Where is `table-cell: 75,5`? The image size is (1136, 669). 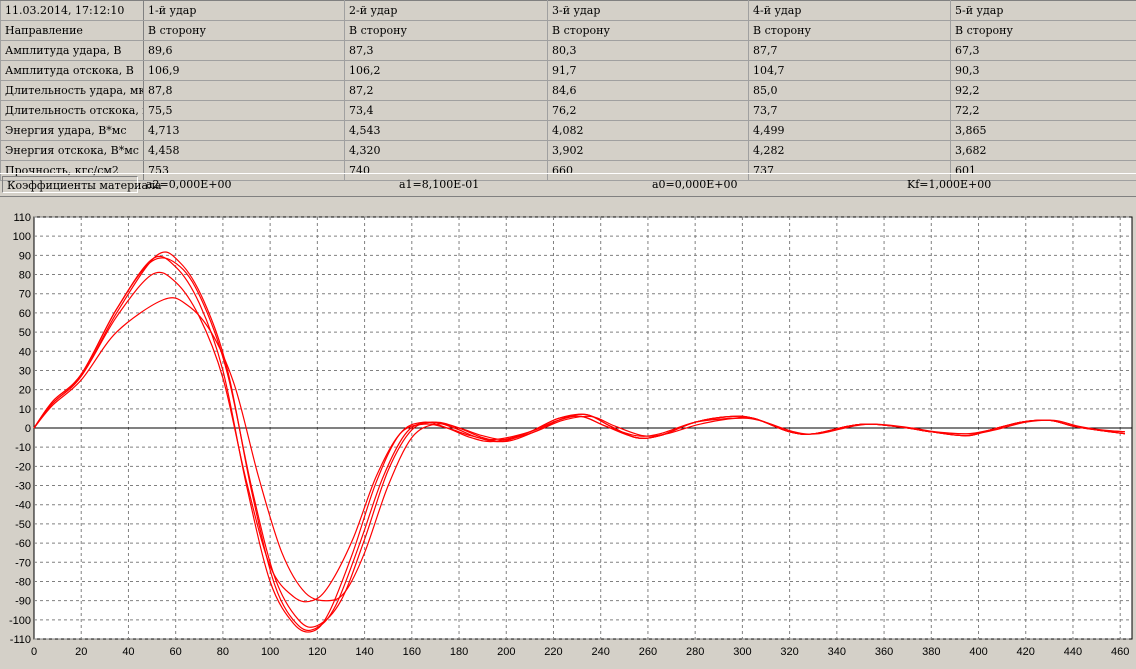
table-cell: 75,5 is located at coordinates (244, 110).